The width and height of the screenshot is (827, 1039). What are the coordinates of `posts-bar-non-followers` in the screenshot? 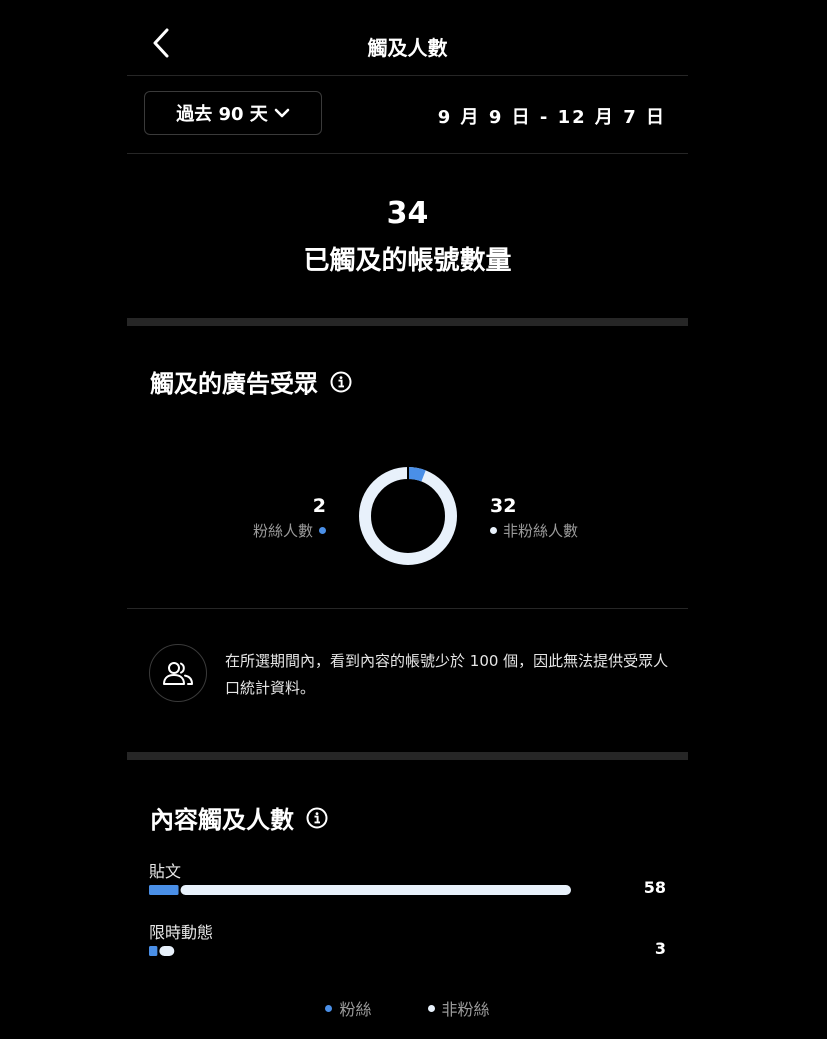 It's located at (375, 890).